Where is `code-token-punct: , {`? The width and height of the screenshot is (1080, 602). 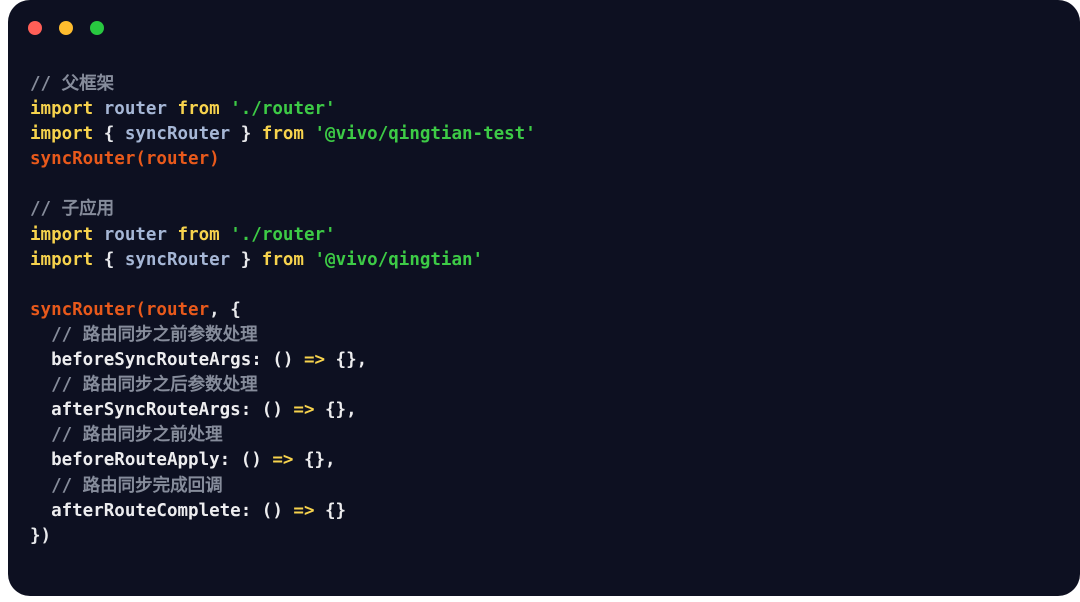
code-token-punct: , { is located at coordinates (225, 309).